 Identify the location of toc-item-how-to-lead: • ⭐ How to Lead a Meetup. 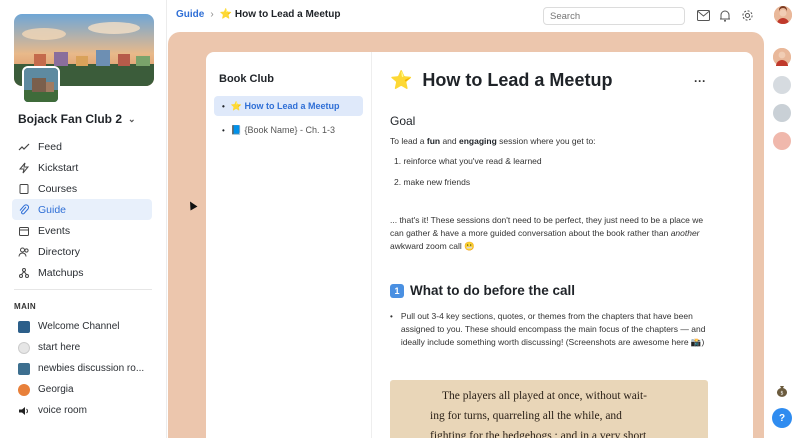
(288, 106).